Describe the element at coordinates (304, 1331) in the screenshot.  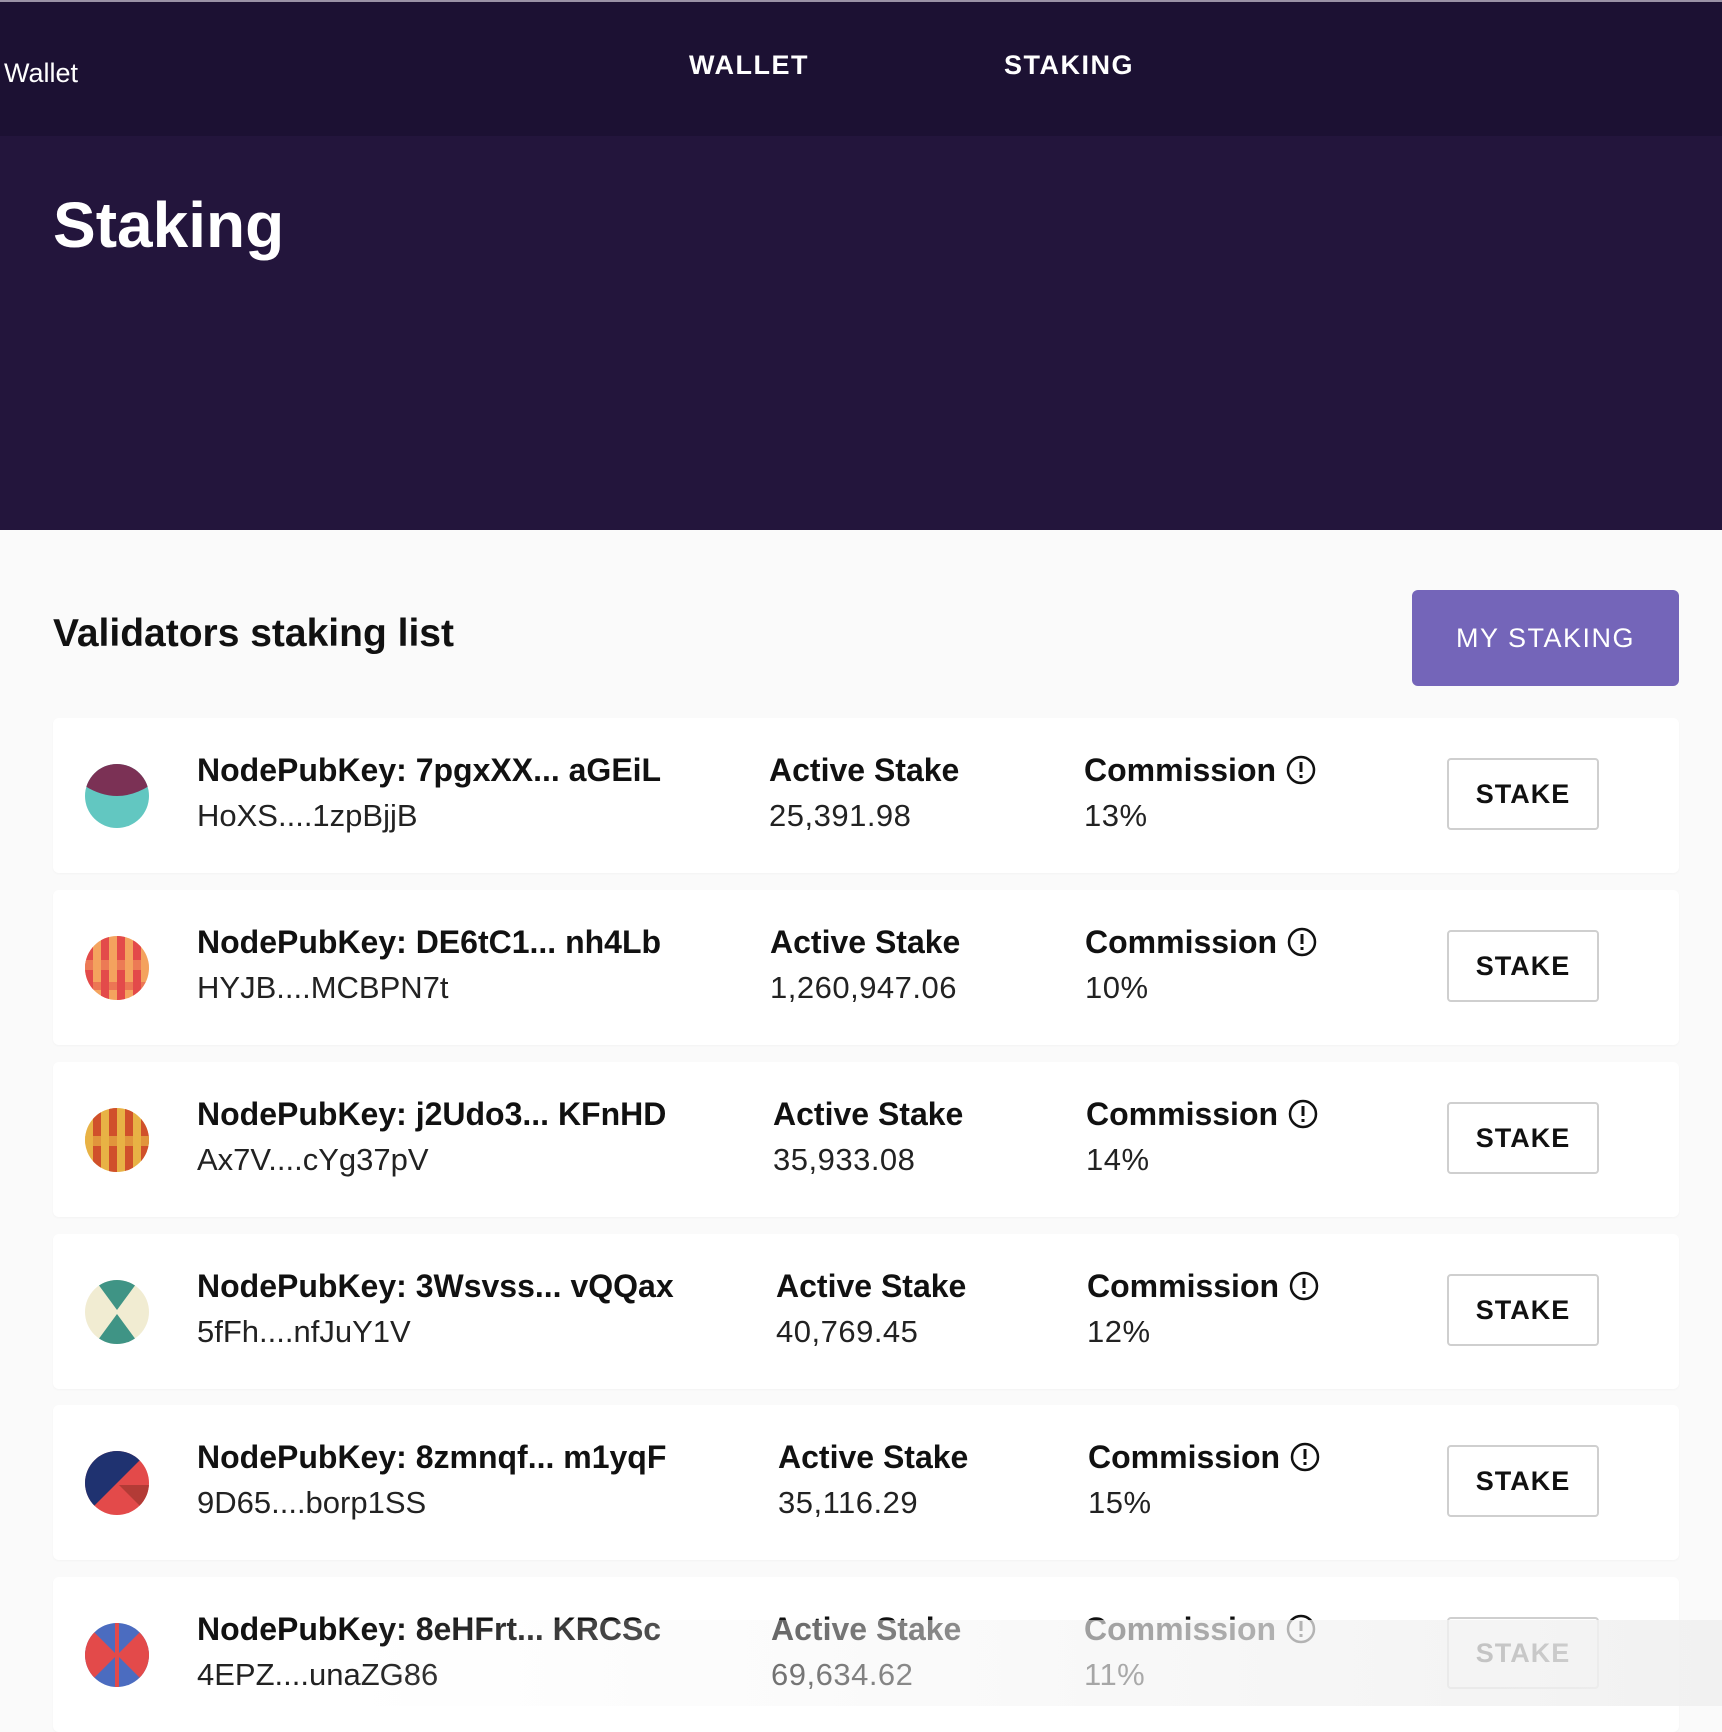
I see `validator-address: 5fFh....nfJuY1V` at that location.